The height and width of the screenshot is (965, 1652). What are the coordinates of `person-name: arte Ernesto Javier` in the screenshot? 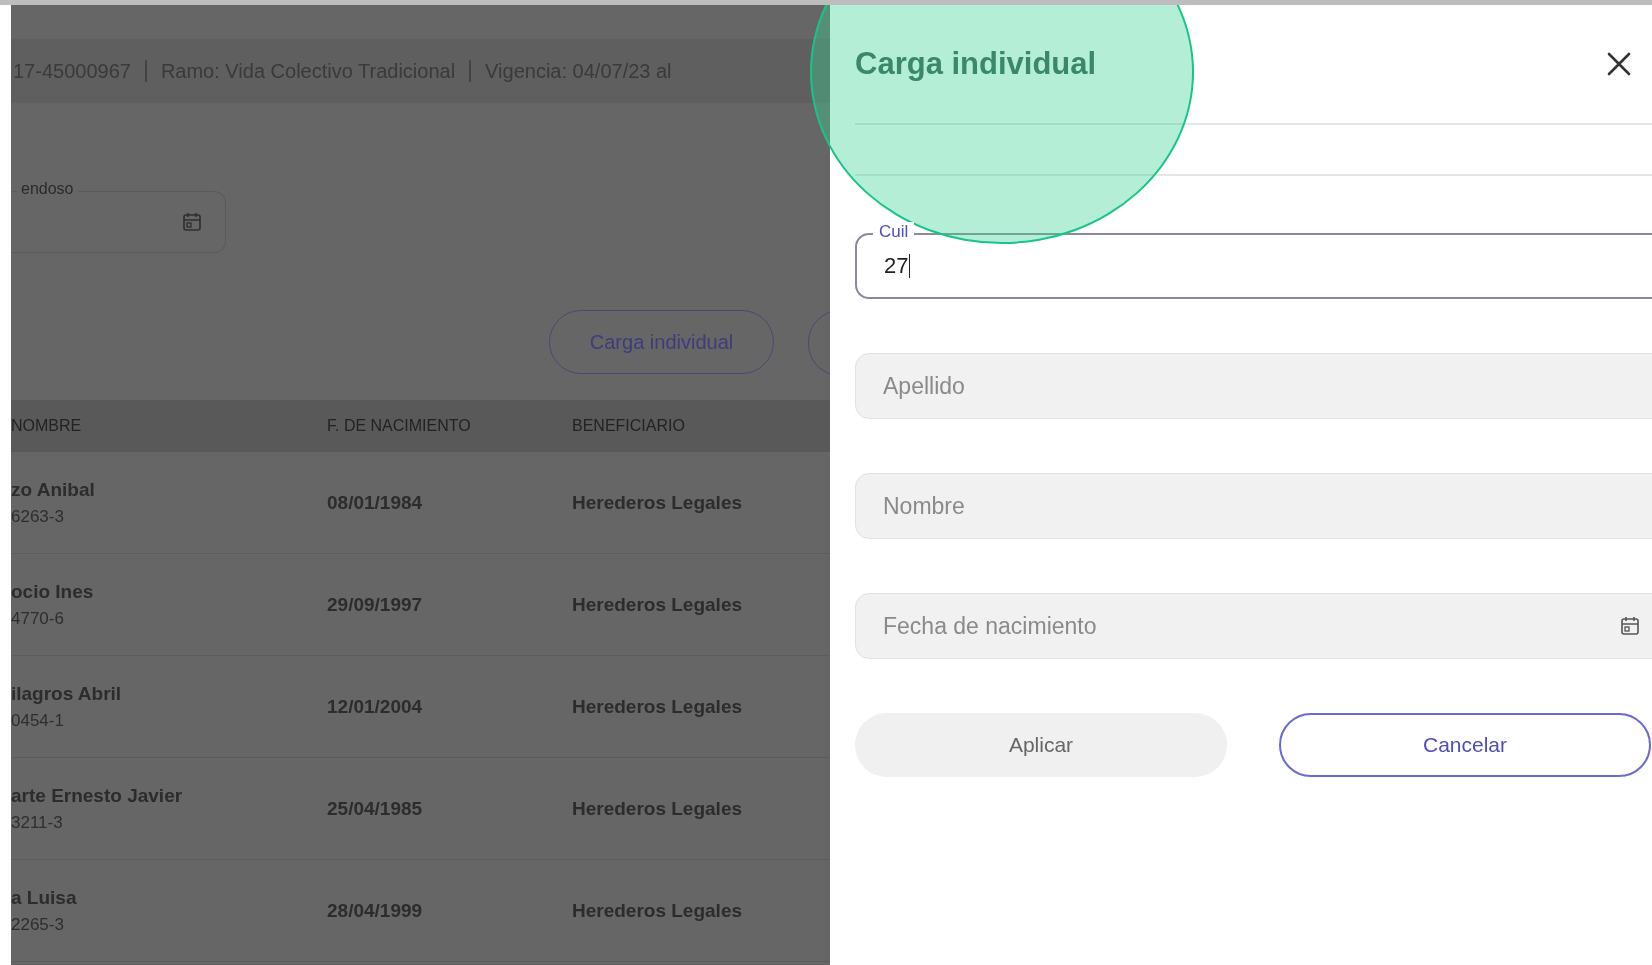 It's located at (97, 795).